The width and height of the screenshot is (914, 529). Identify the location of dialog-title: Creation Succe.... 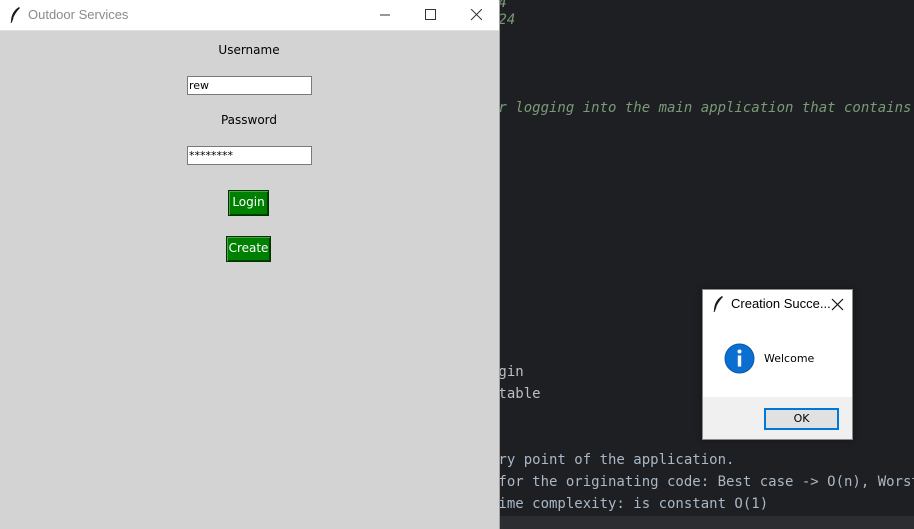
(781, 303).